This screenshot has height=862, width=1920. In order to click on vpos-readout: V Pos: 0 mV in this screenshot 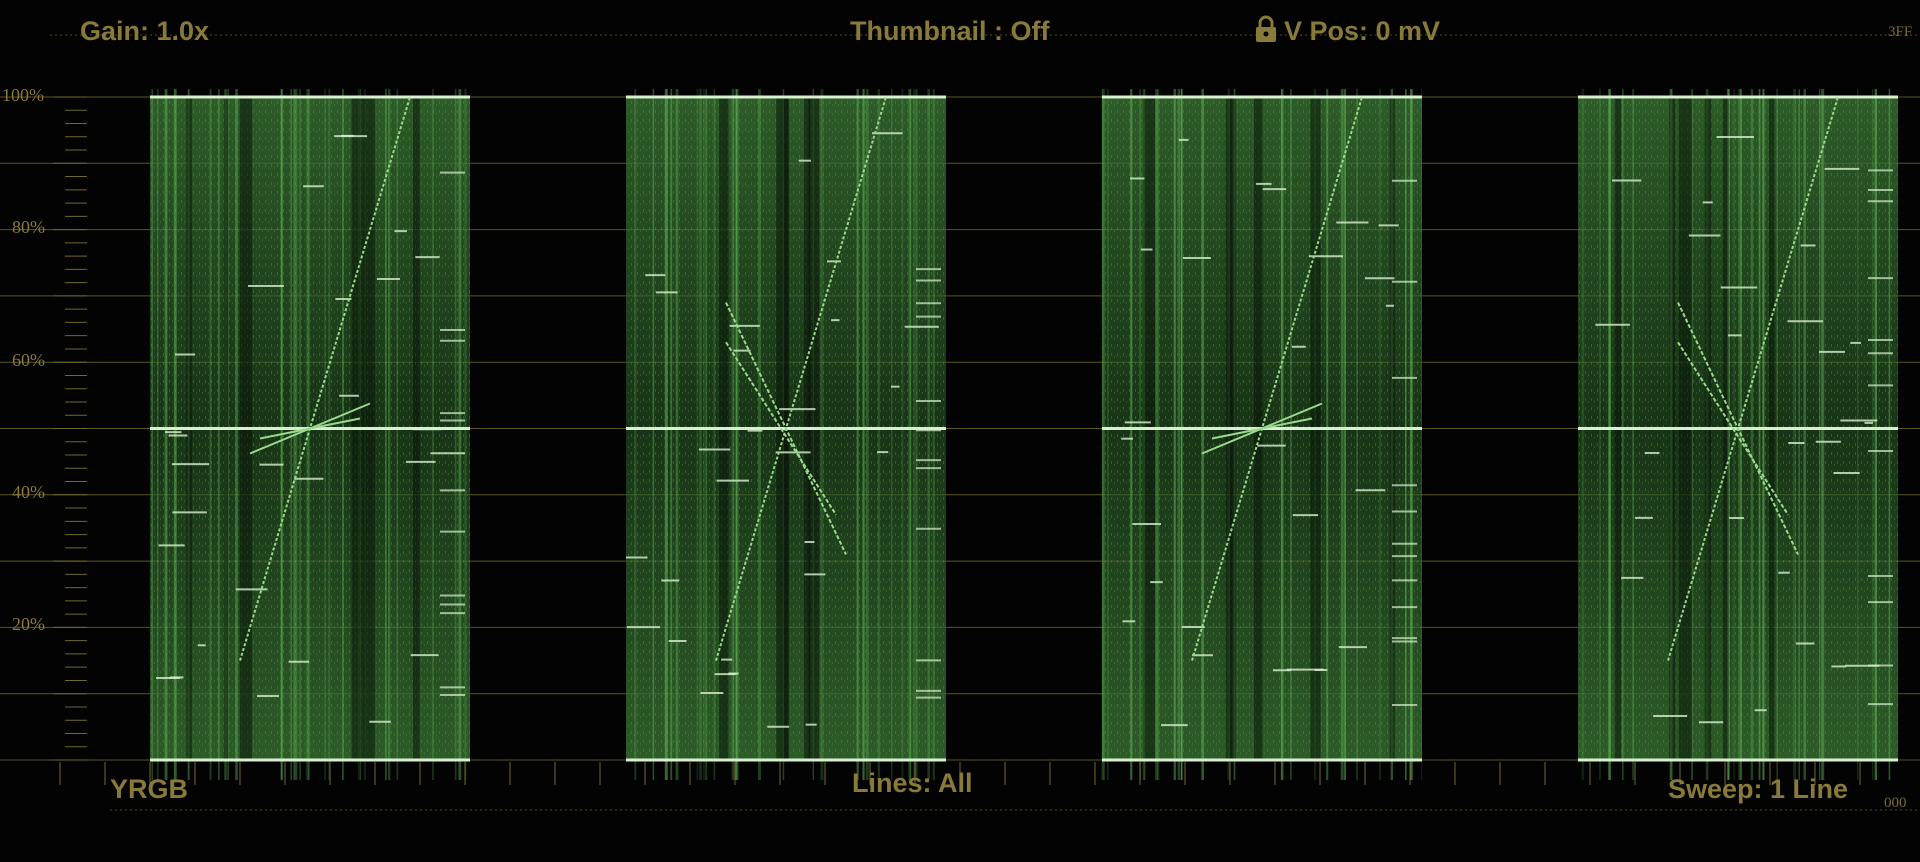, I will do `click(1362, 31)`.